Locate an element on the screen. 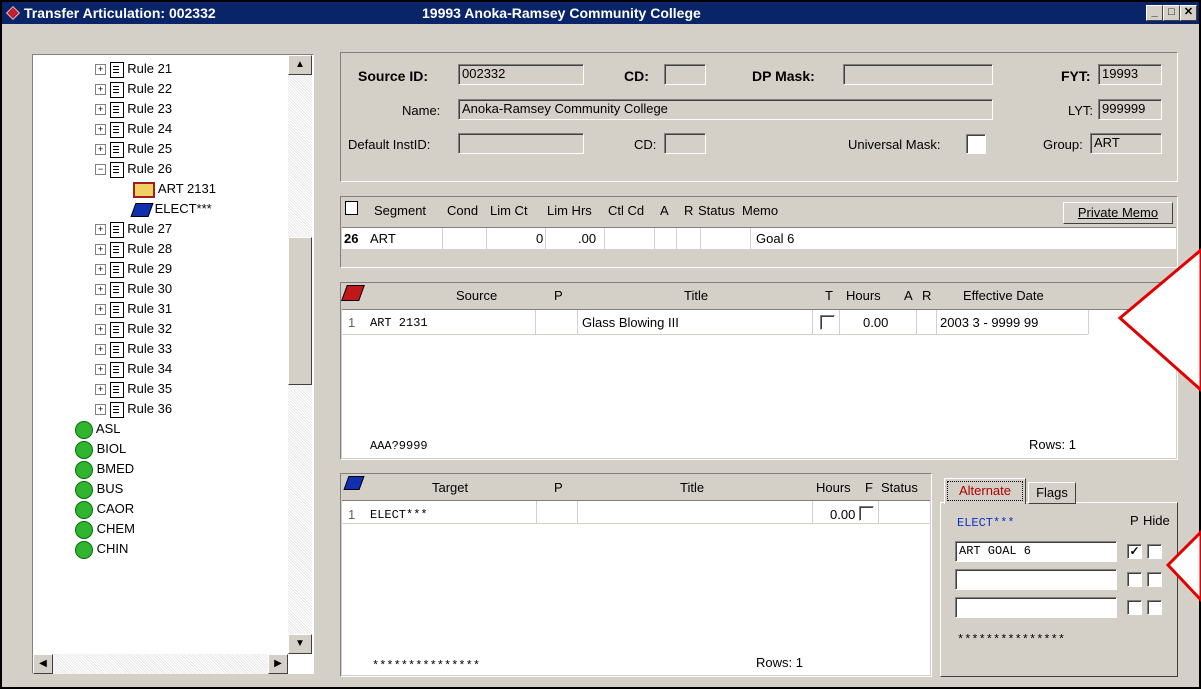 This screenshot has width=1201, height=689. tree-rule: + Rule 36 is located at coordinates (133, 409).